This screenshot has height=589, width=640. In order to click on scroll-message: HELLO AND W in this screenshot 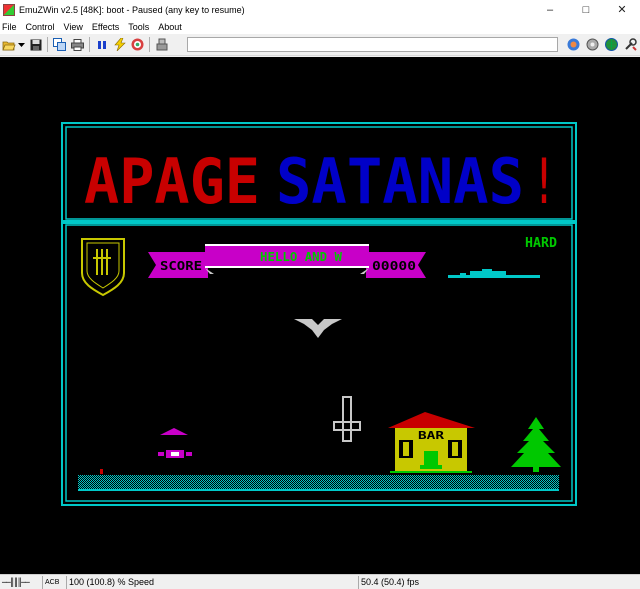, I will do `click(301, 257)`.